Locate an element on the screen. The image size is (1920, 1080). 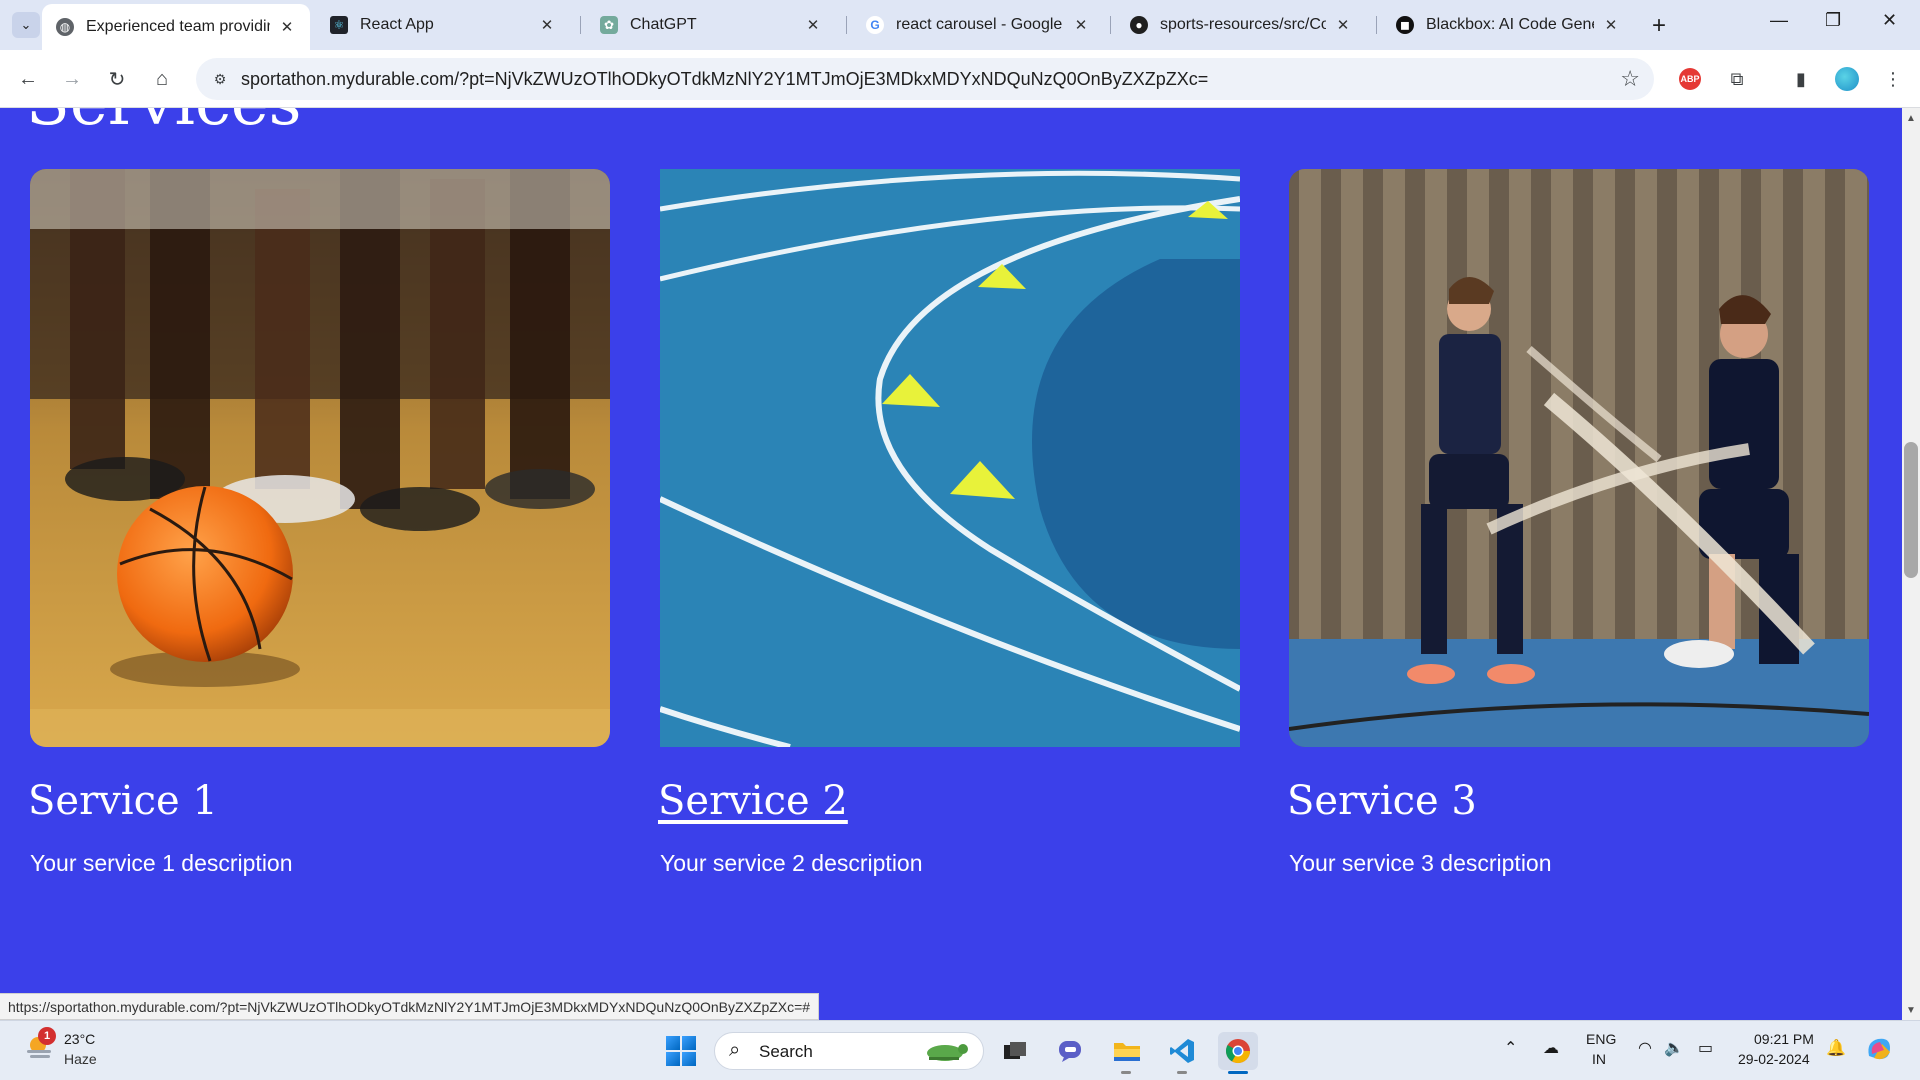
forward-button: → is located at coordinates (72, 79).